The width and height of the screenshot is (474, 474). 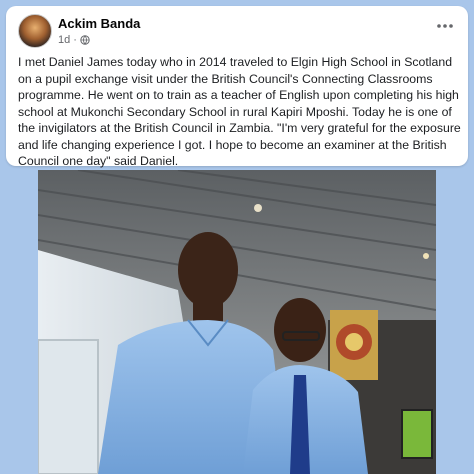 What do you see at coordinates (99, 23) in the screenshot?
I see `author-name: Ackim Banda` at bounding box center [99, 23].